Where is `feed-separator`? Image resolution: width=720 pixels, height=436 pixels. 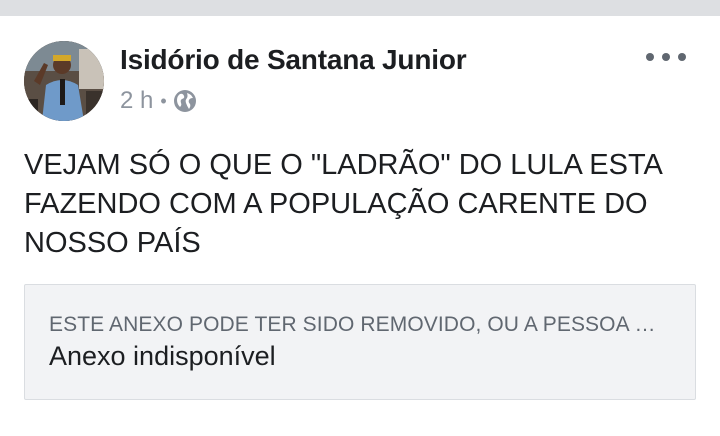 feed-separator is located at coordinates (360, 8).